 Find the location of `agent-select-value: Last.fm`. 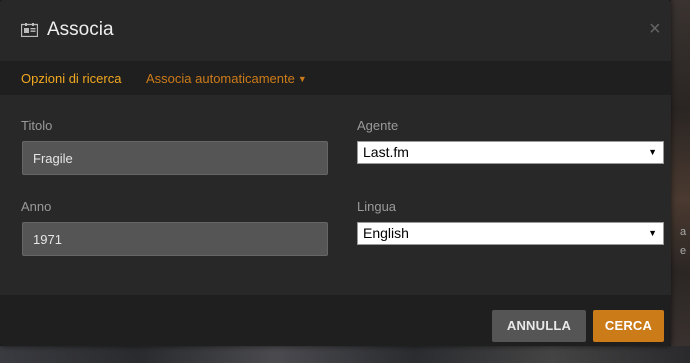

agent-select-value: Last.fm is located at coordinates (386, 152).